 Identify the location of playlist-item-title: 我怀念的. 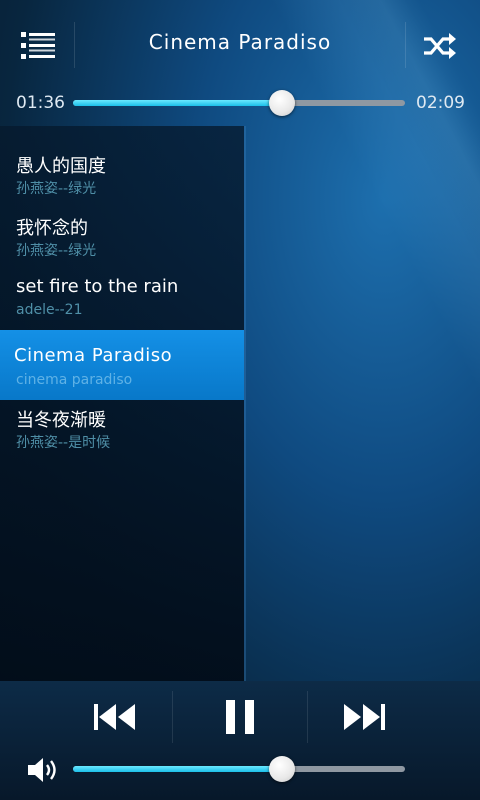
(52, 228).